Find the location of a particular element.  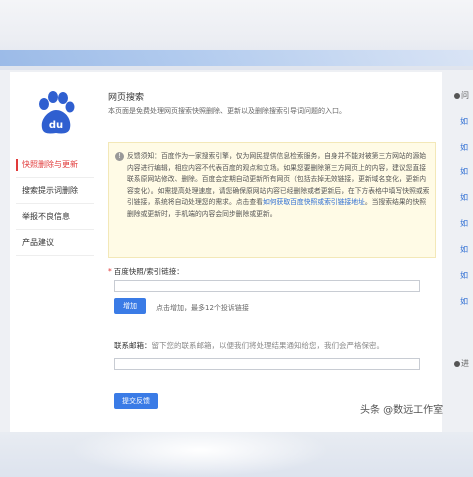

bottom-banner is located at coordinates (236, 454).